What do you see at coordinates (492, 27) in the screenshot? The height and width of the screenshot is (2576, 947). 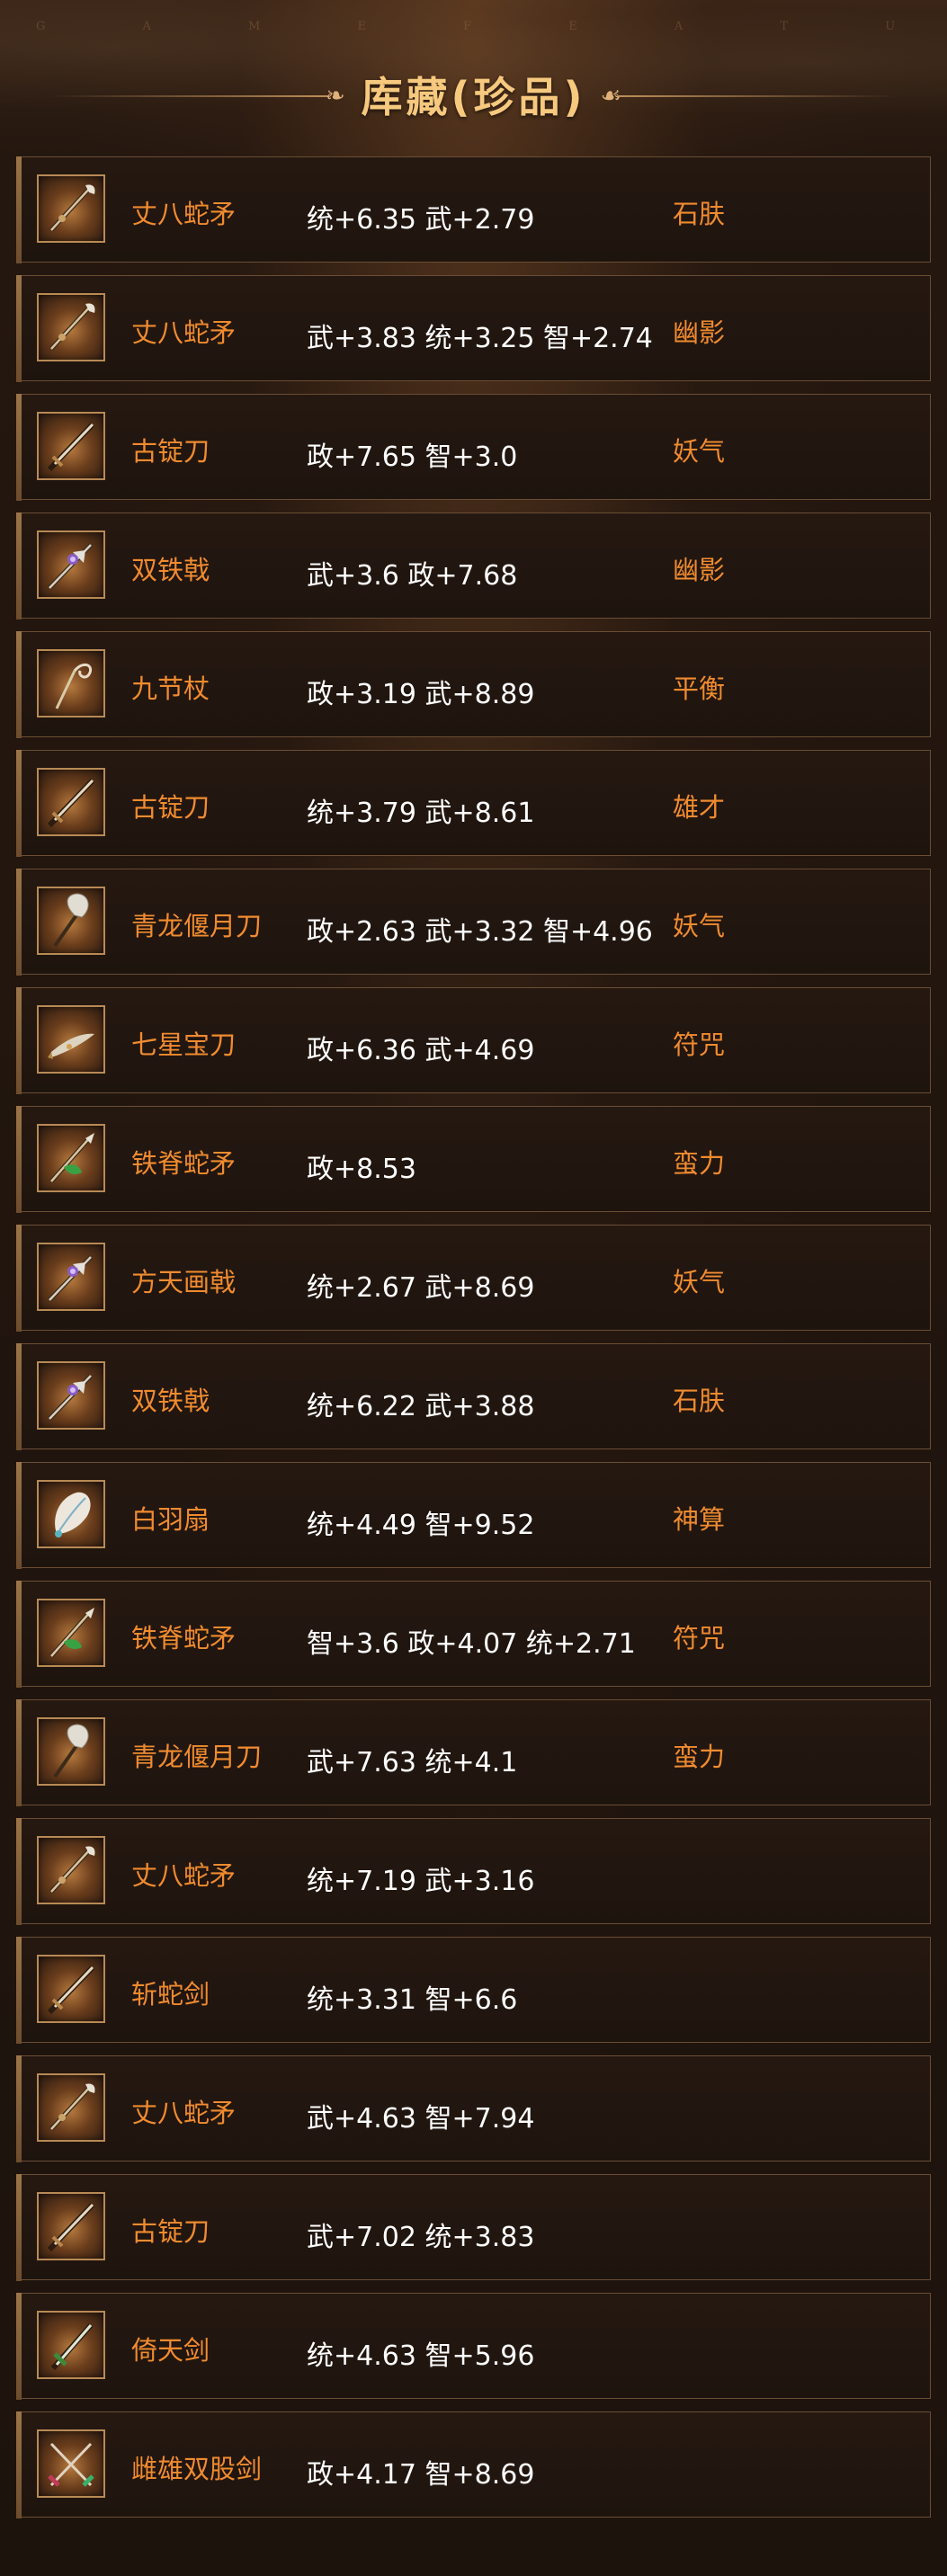 I see `watermark-text: G A M E F E A T U R E S` at bounding box center [492, 27].